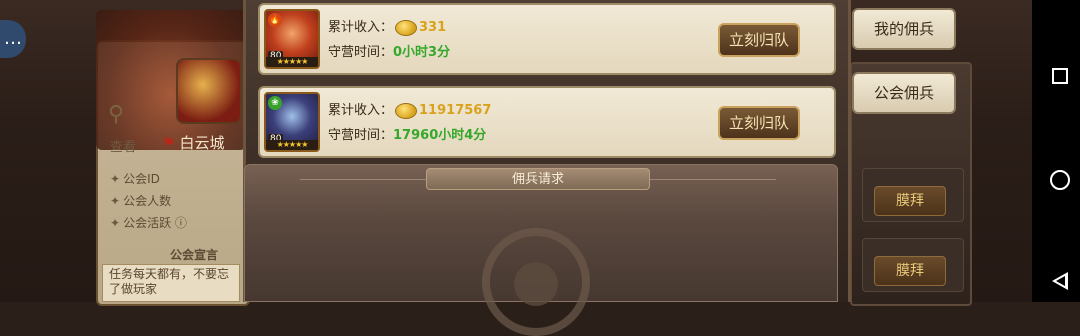 This screenshot has height=336, width=1080. I want to click on hero-portrait: ❀ 80 ★★★★★, so click(292, 122).